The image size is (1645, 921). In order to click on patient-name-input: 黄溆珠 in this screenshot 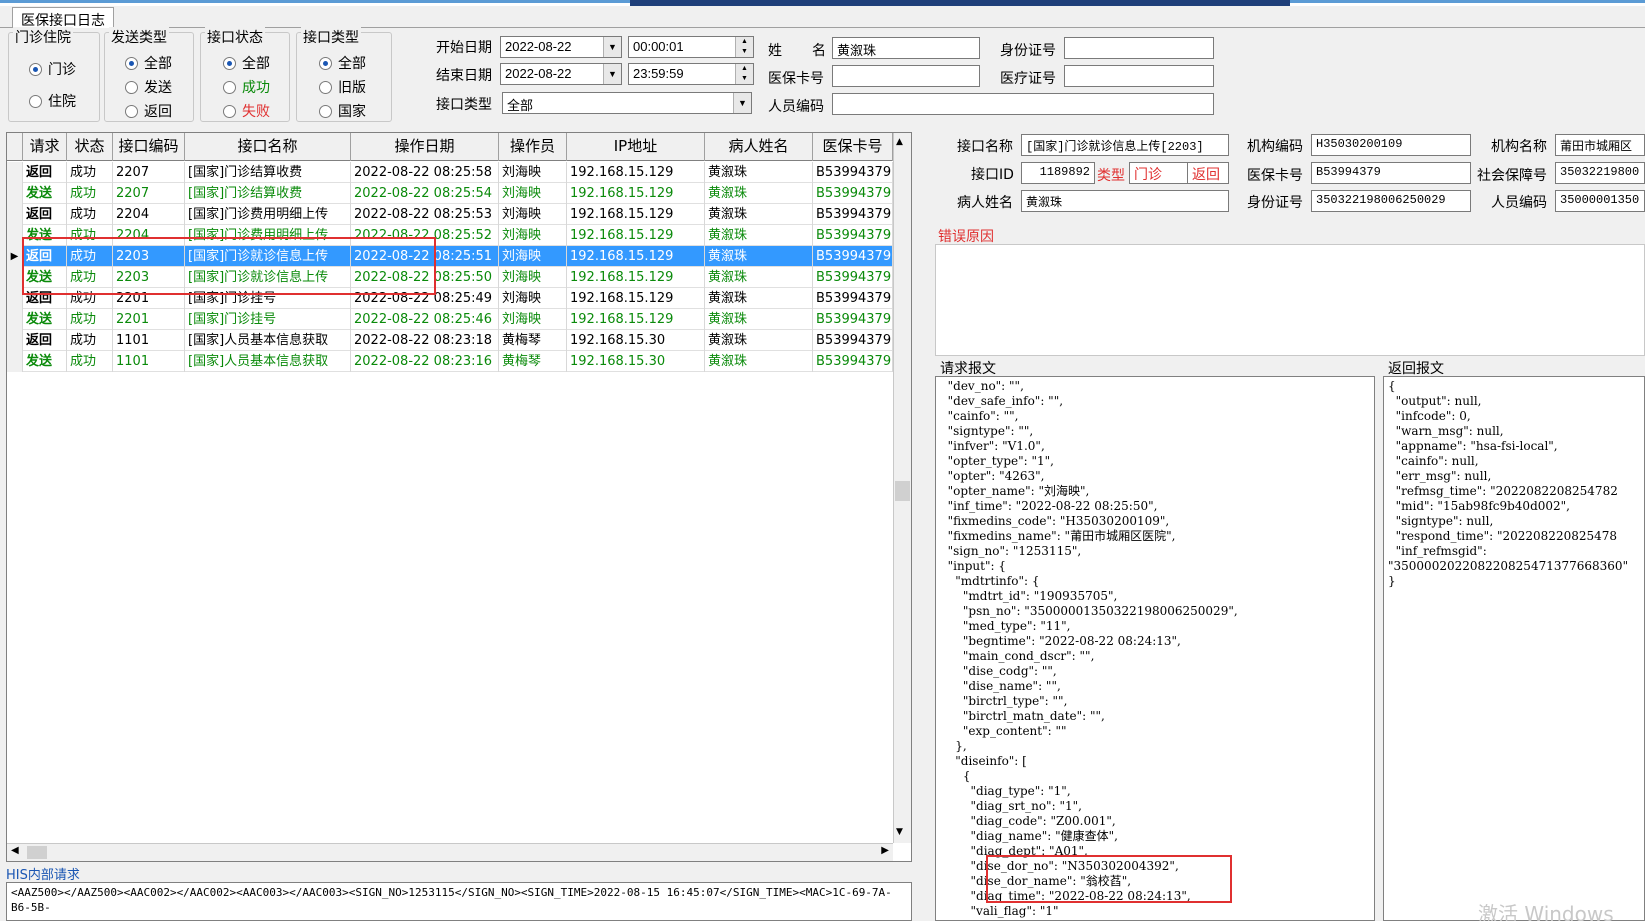, I will do `click(906, 48)`.